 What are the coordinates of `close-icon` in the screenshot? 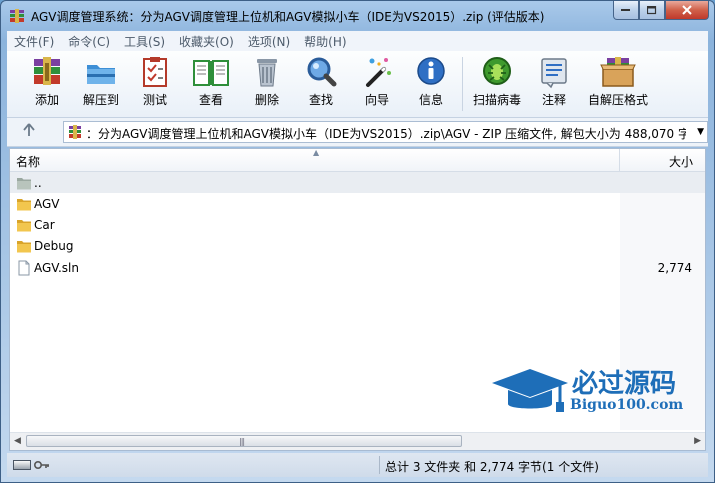 It's located at (687, 10).